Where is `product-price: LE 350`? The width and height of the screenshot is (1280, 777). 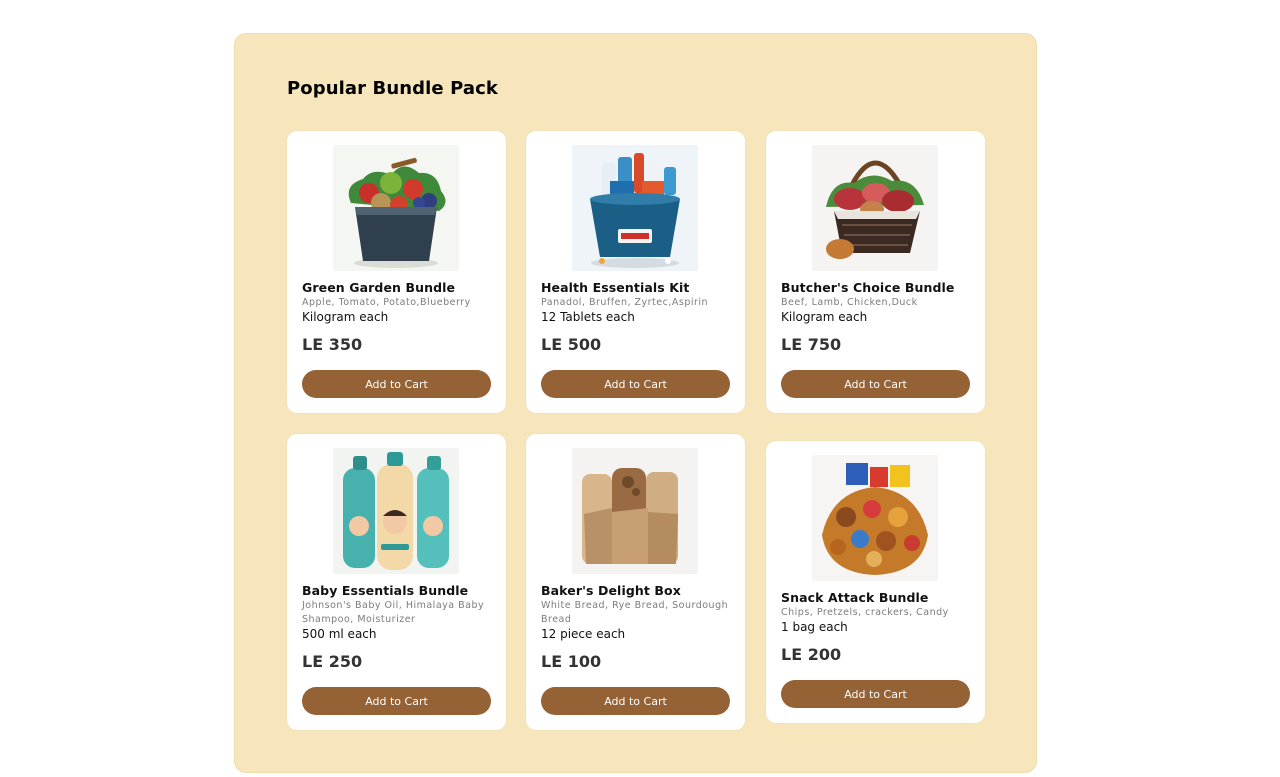 product-price: LE 350 is located at coordinates (332, 344).